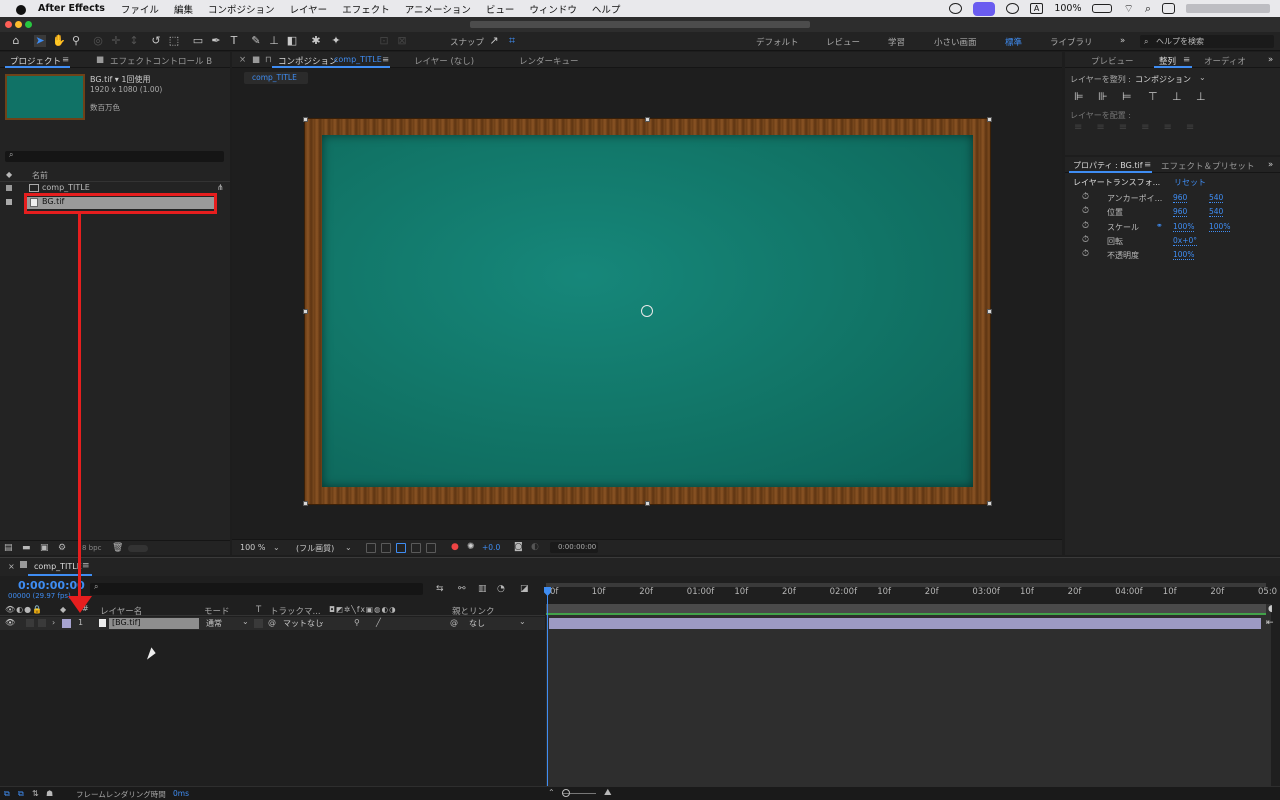 The width and height of the screenshot is (1280, 800). I want to click on menu-composition: コンポジション, so click(241, 9).